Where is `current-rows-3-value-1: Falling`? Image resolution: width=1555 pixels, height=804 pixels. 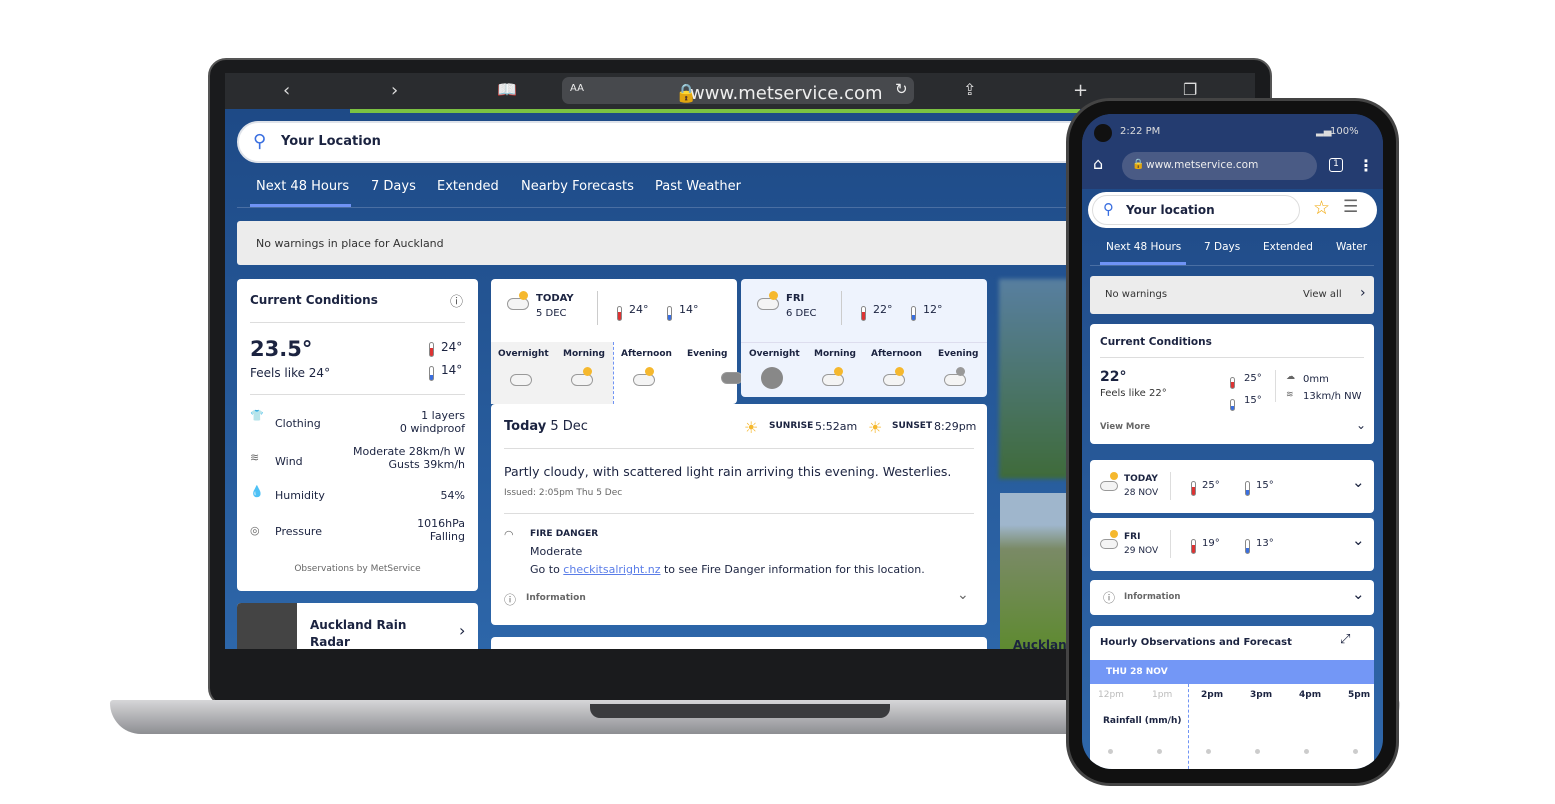 current-rows-3-value-1: Falling is located at coordinates (447, 536).